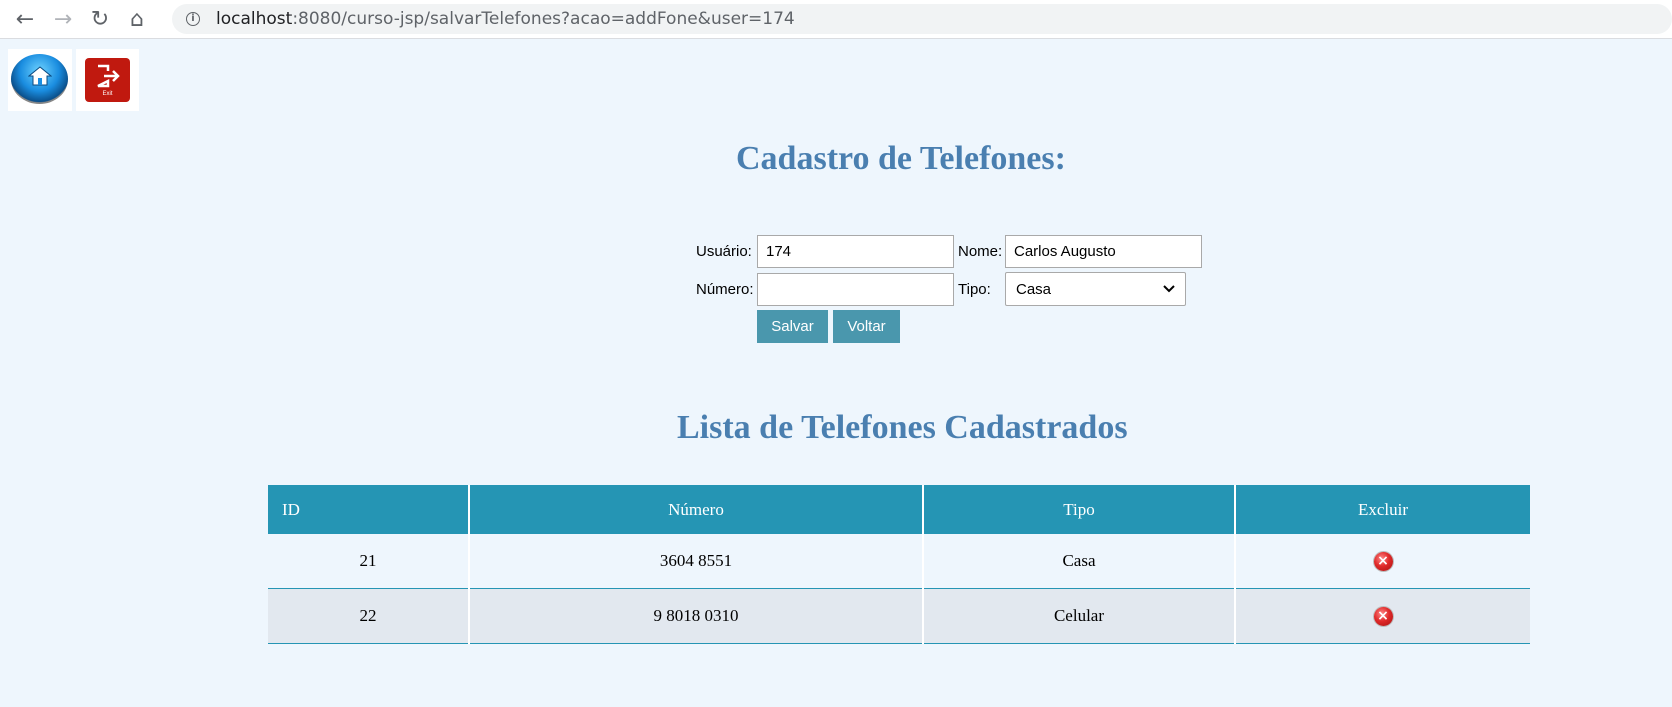 This screenshot has width=1672, height=707. Describe the element at coordinates (1095, 289) in the screenshot. I see `tipo-select: Casa` at that location.